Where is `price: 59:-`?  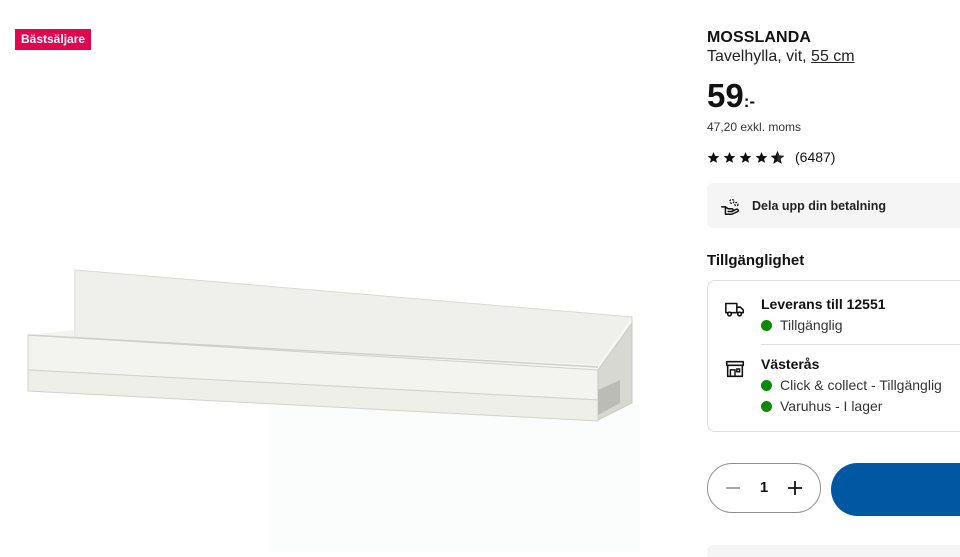
price: 59:- is located at coordinates (731, 99).